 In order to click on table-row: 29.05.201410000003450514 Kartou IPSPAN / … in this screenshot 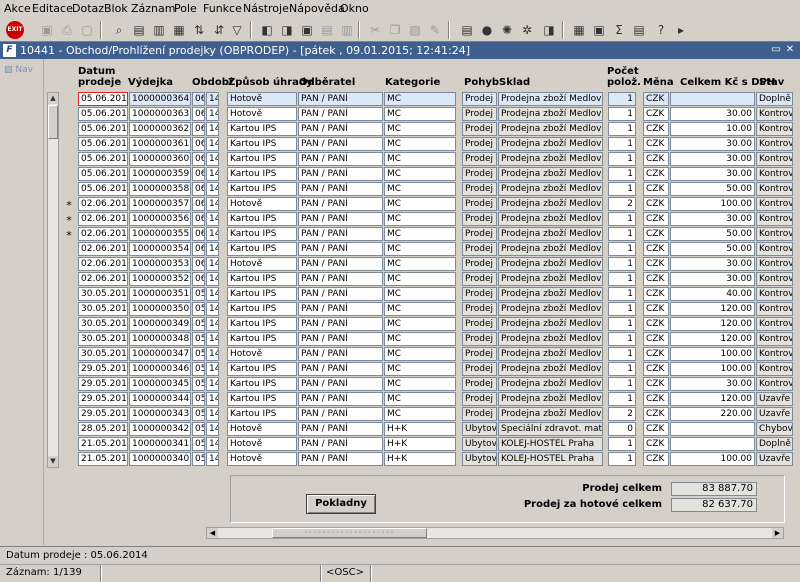, I will do `click(428, 384)`.